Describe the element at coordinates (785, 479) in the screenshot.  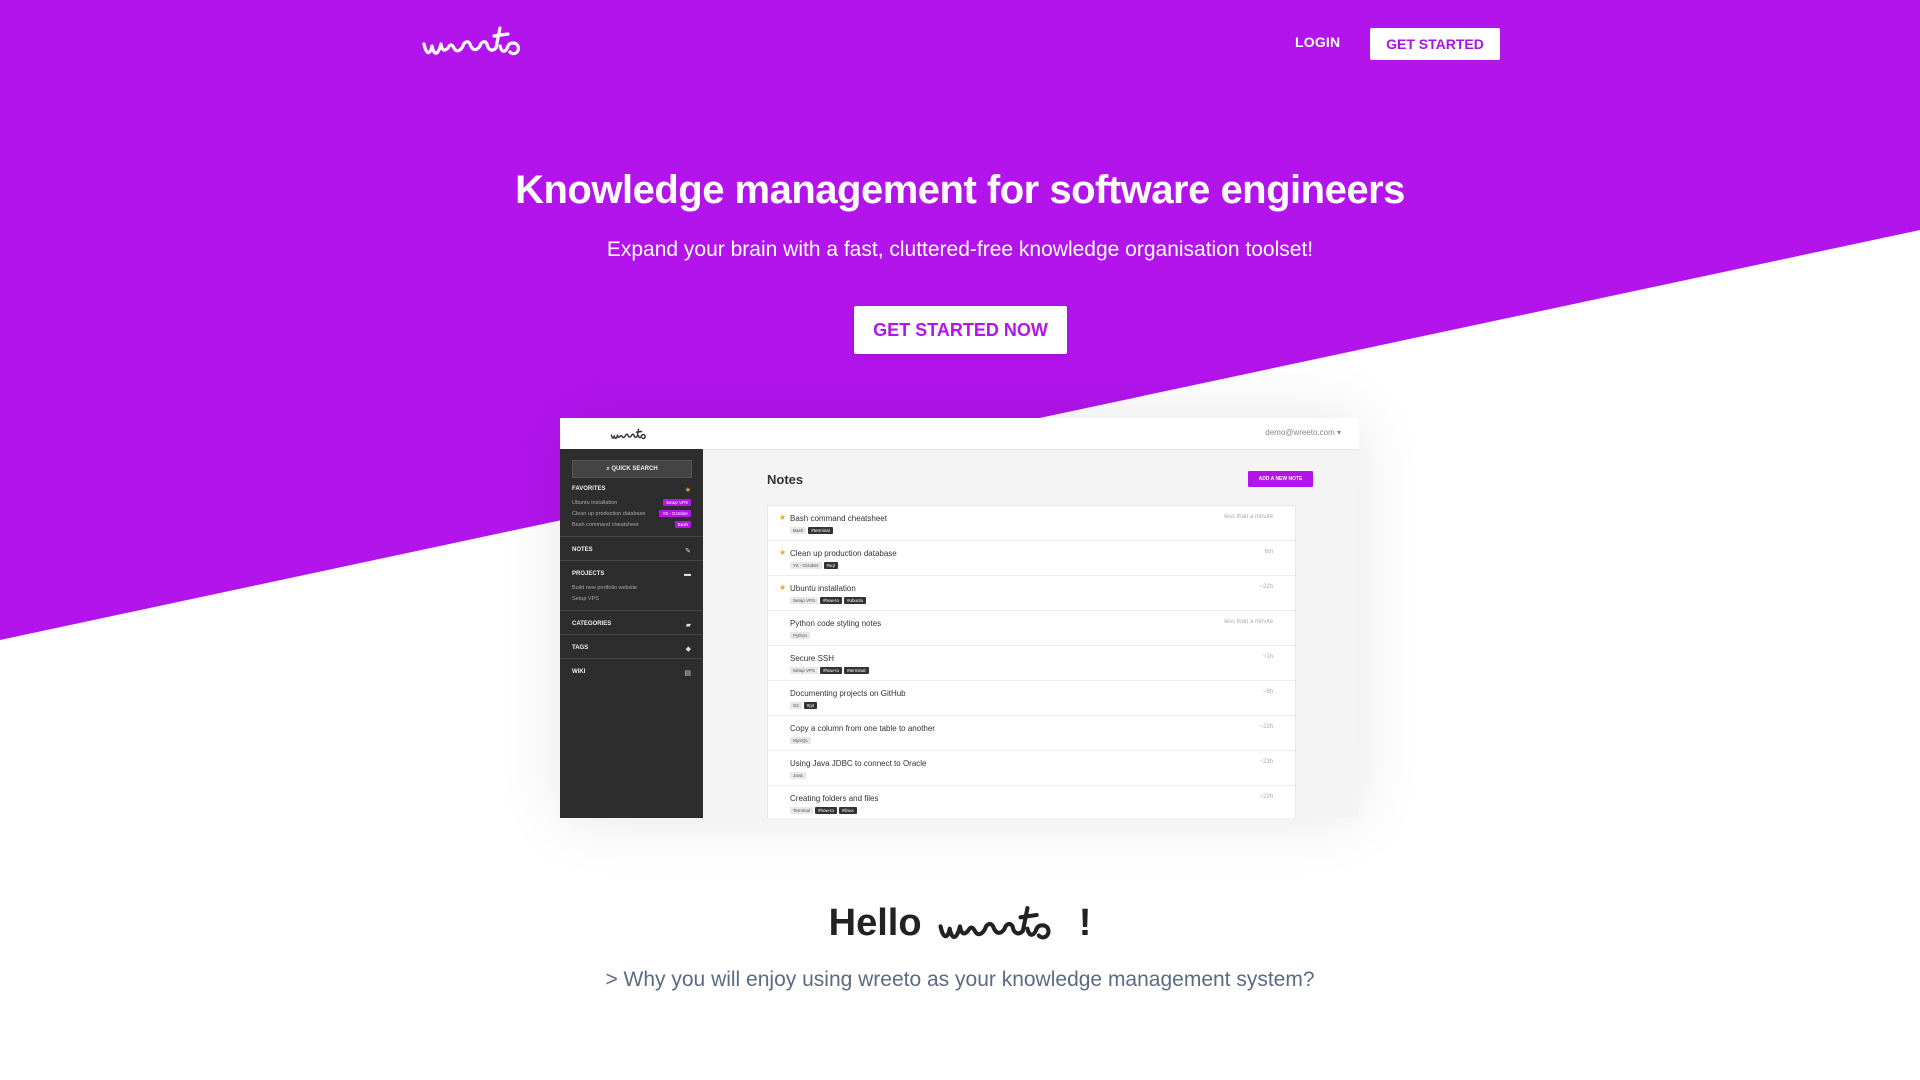
I see `preview-notes-title: Notes` at that location.